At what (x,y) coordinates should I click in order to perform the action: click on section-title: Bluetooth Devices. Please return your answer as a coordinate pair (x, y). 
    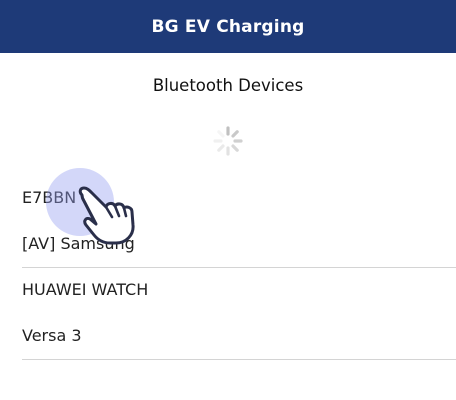
    Looking at the image, I should click on (228, 85).